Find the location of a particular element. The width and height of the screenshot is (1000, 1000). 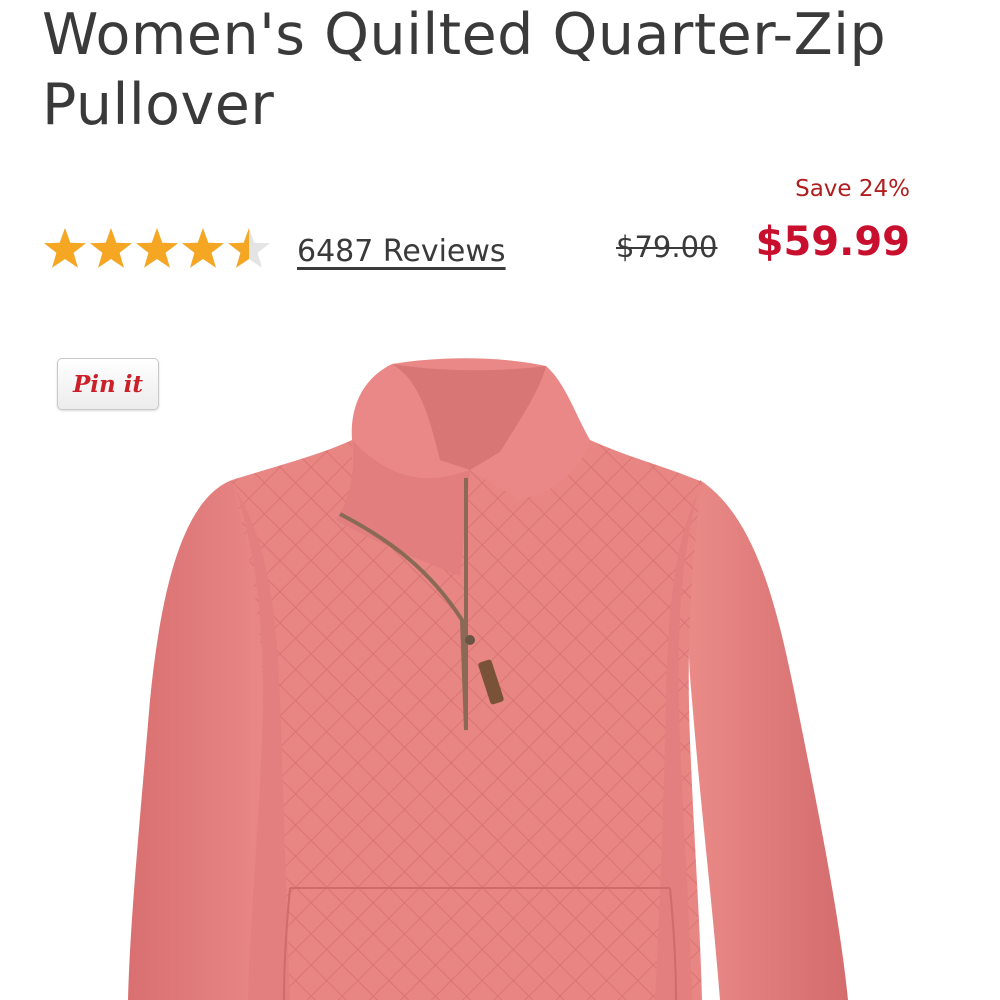

star-rating is located at coordinates (157, 250).